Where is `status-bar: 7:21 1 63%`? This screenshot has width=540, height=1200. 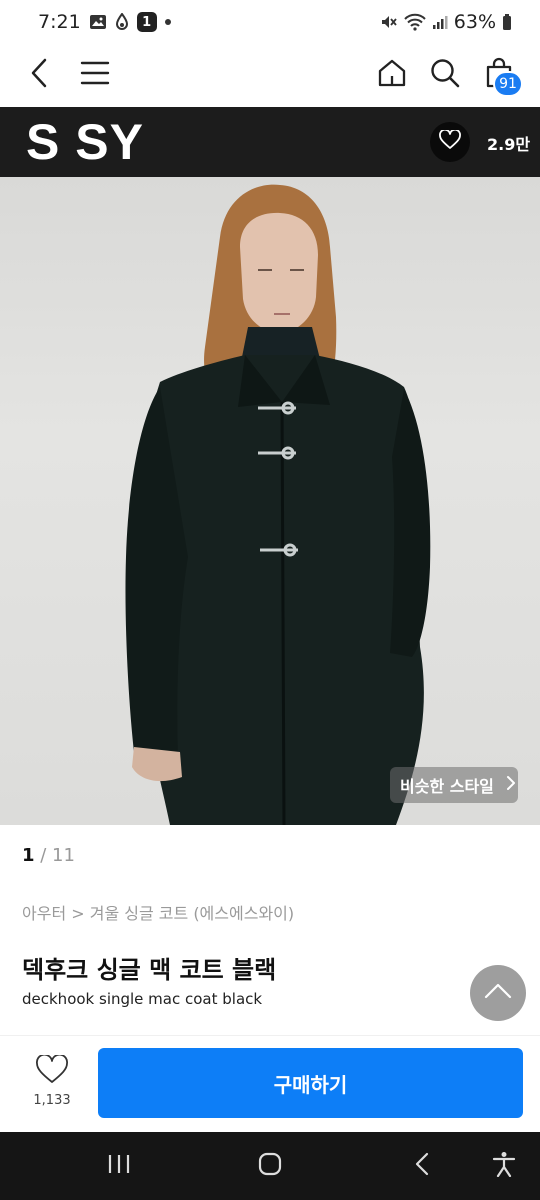
status-bar: 7:21 1 63% is located at coordinates (270, 22).